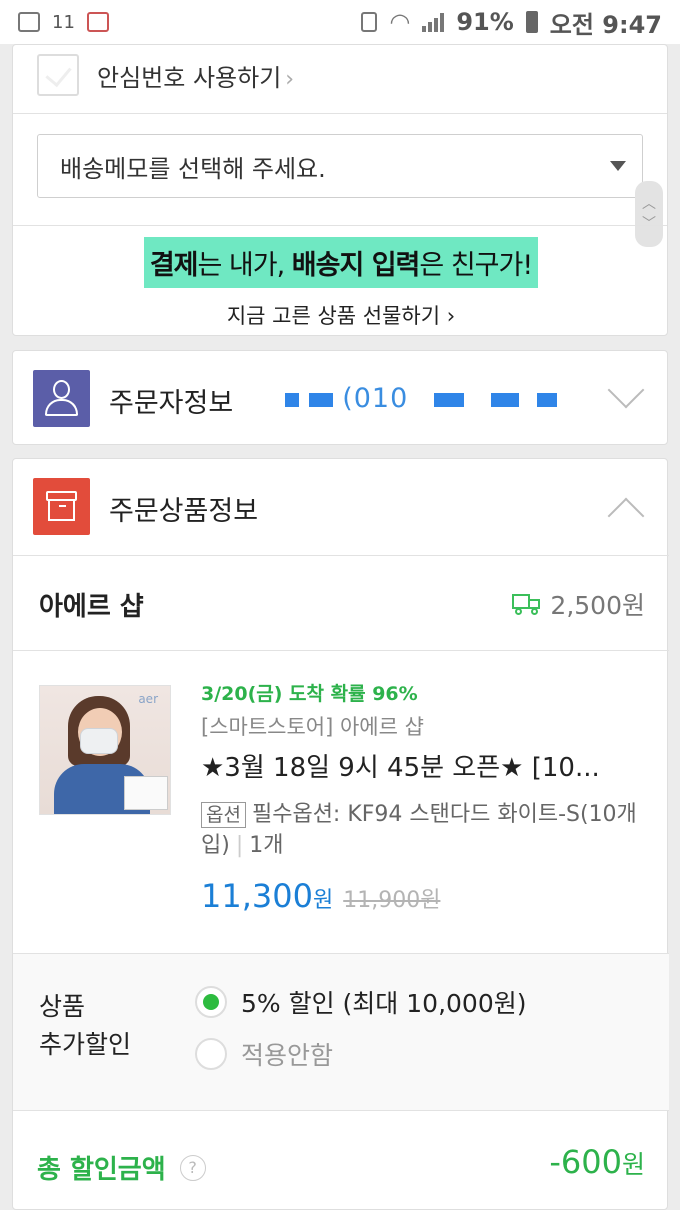  What do you see at coordinates (605, 24) in the screenshot?
I see `clock: 오전 9:47` at bounding box center [605, 24].